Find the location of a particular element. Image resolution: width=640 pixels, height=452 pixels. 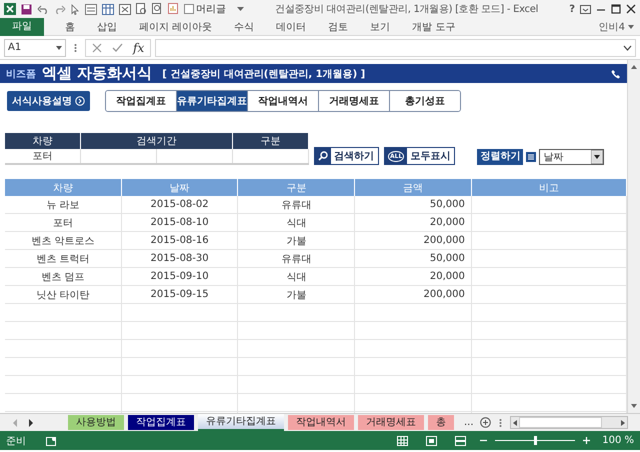

formula-input is located at coordinates (395, 47).